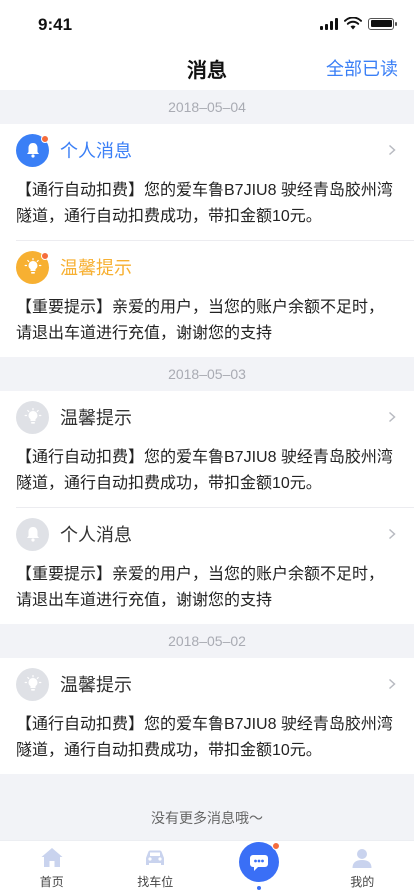  I want to click on tab-mine: 我的, so click(362, 868).